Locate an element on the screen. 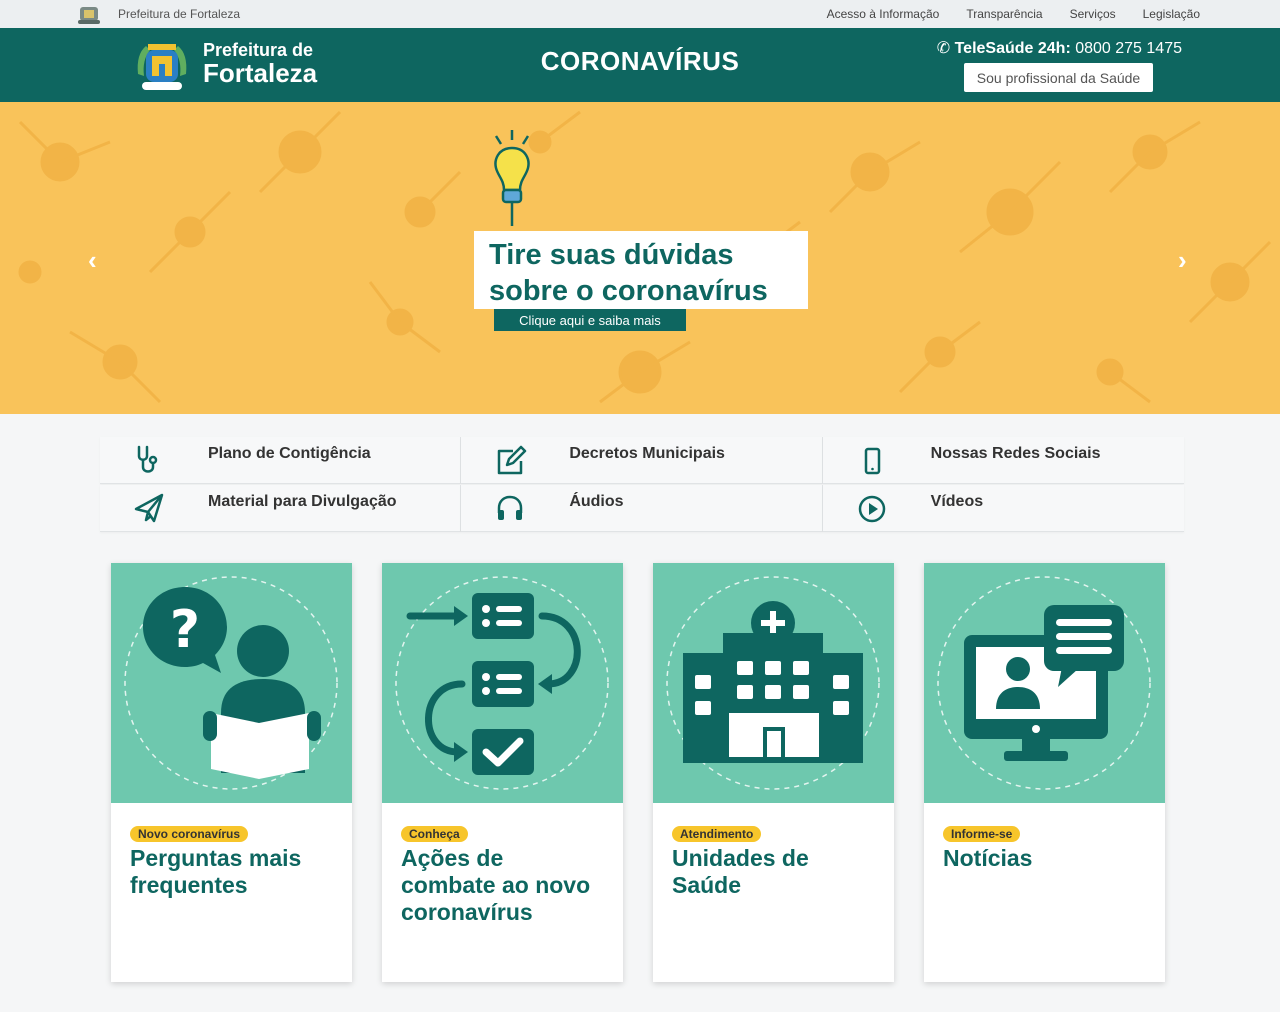  edit-document-icon is located at coordinates (512, 460).